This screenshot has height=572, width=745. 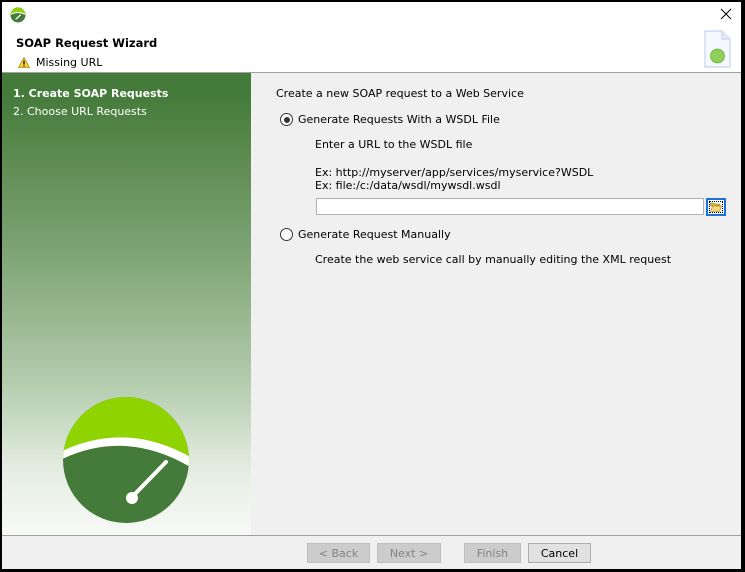 I want to click on radio-wsdl-file, so click(x=286, y=119).